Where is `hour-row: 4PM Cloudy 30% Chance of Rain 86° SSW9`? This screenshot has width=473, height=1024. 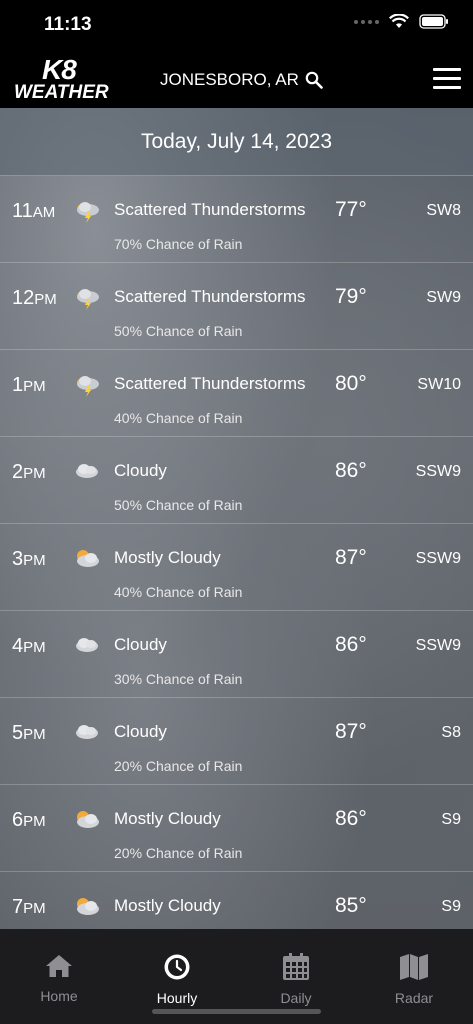
hour-row: 4PM Cloudy 30% Chance of Rain 86° SSW9 is located at coordinates (236, 654).